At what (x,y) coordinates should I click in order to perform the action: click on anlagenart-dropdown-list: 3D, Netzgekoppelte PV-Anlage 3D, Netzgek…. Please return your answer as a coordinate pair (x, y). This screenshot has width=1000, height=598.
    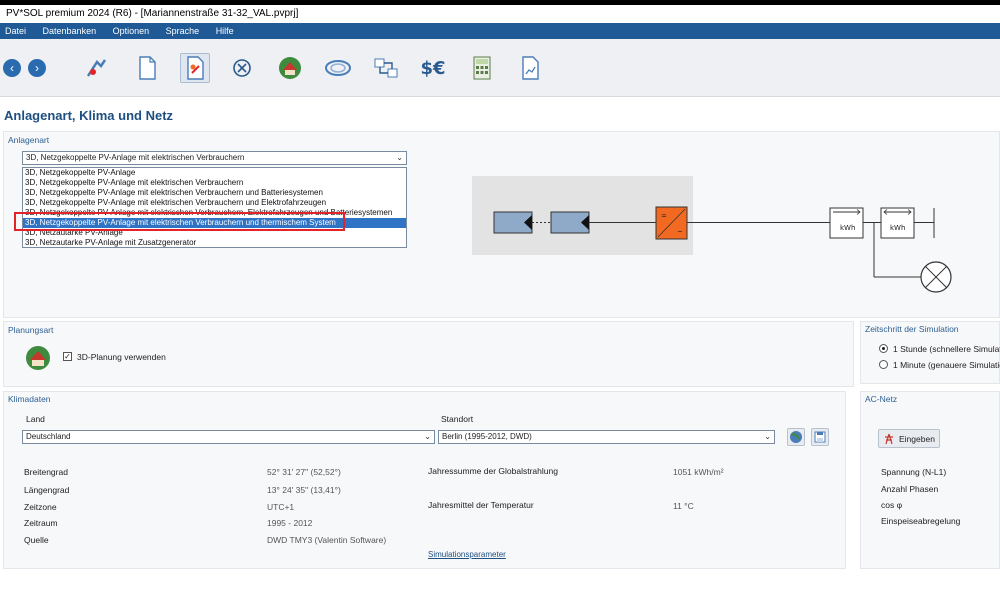
    Looking at the image, I should click on (214, 207).